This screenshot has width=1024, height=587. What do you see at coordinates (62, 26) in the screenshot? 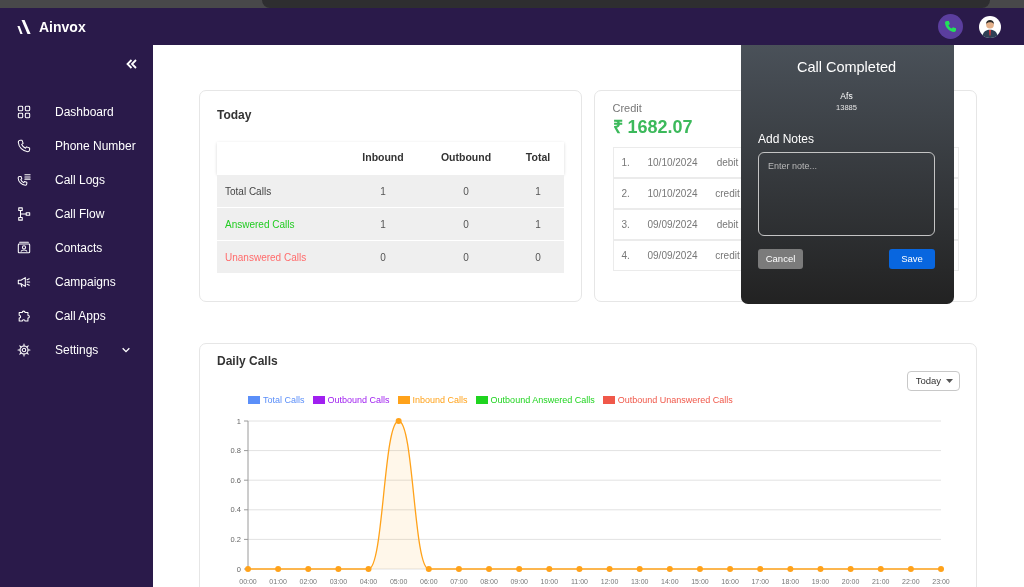
I see `brand-name: Ainvox` at bounding box center [62, 26].